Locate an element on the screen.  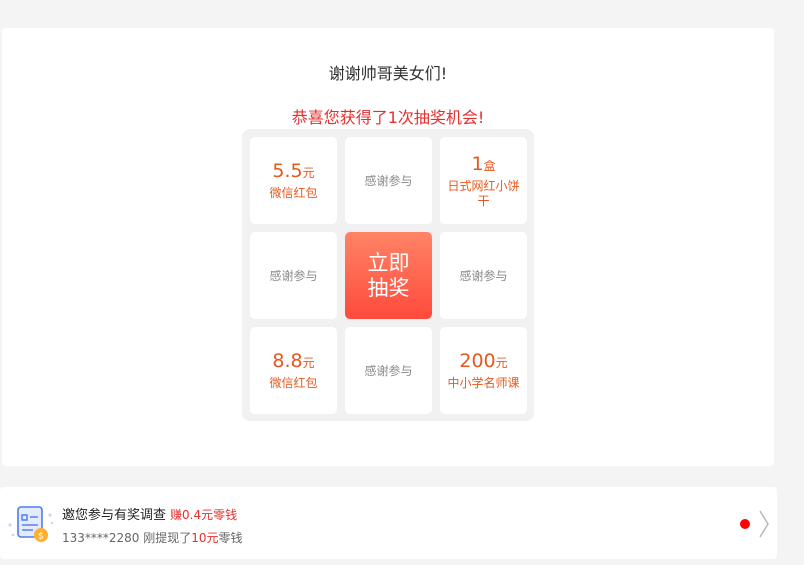
survey-withdraw-notice: 133****2280 刚提现了10元零钱 is located at coordinates (152, 538).